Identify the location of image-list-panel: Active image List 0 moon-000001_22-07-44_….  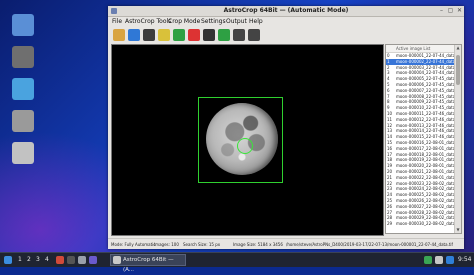
(423, 139).